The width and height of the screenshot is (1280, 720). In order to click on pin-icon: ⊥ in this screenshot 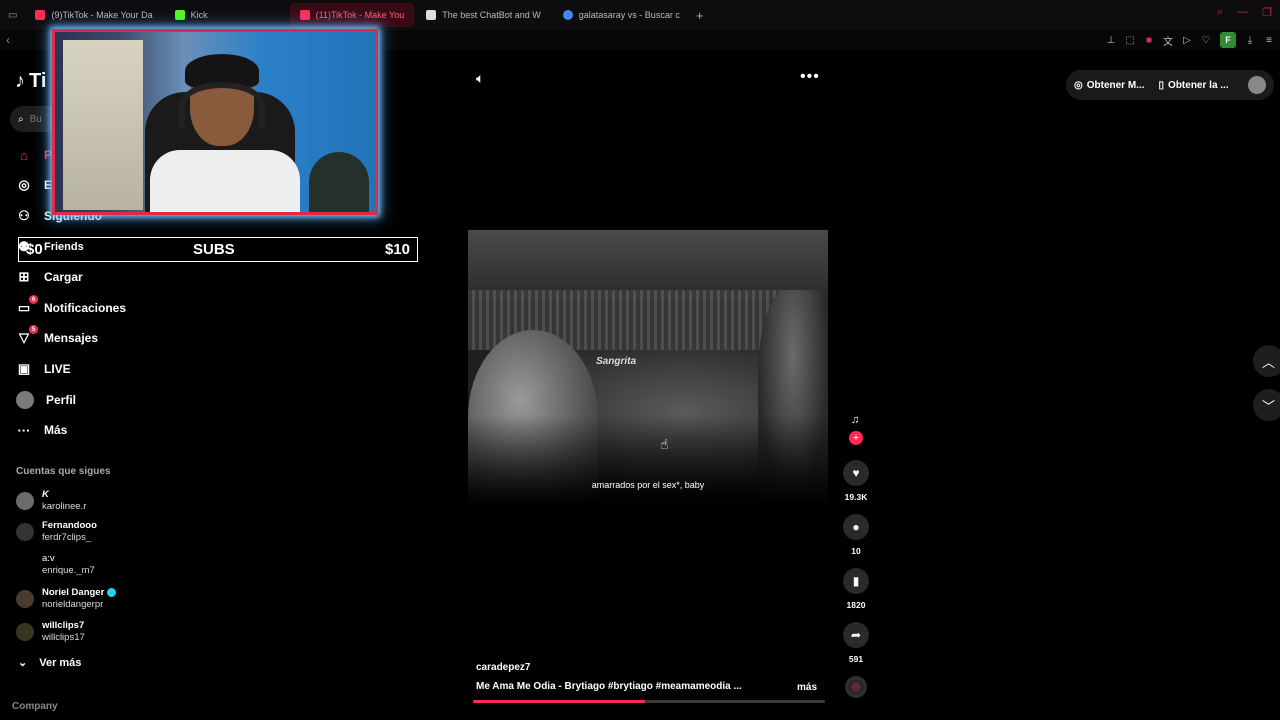, I will do `click(1111, 40)`.